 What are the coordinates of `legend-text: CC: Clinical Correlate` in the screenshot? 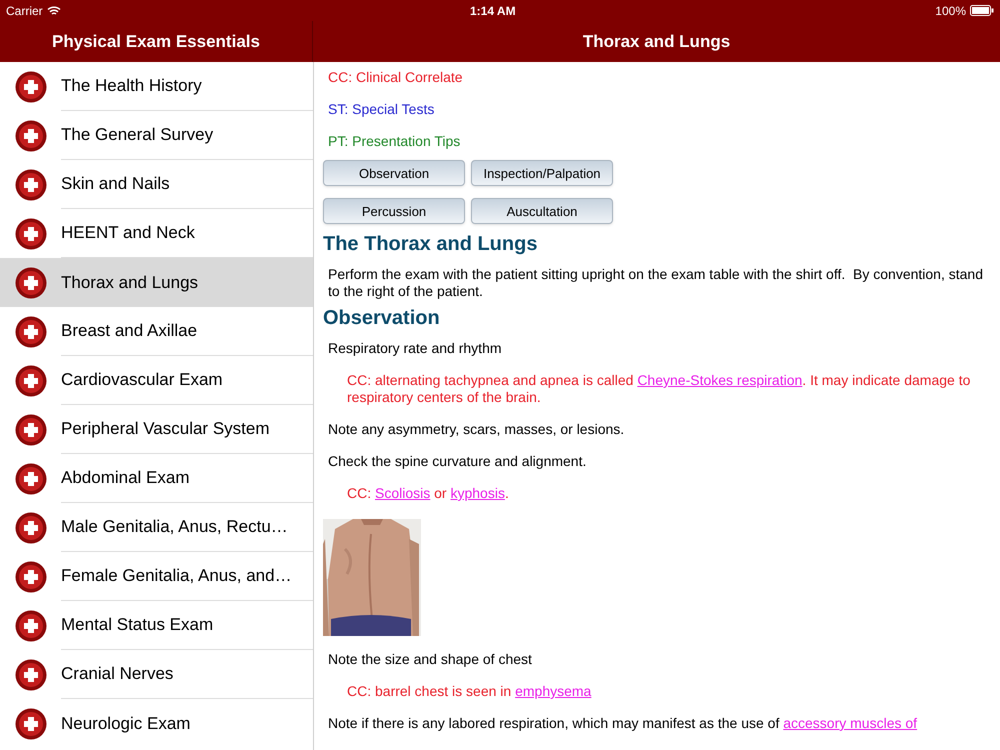 It's located at (396, 77).